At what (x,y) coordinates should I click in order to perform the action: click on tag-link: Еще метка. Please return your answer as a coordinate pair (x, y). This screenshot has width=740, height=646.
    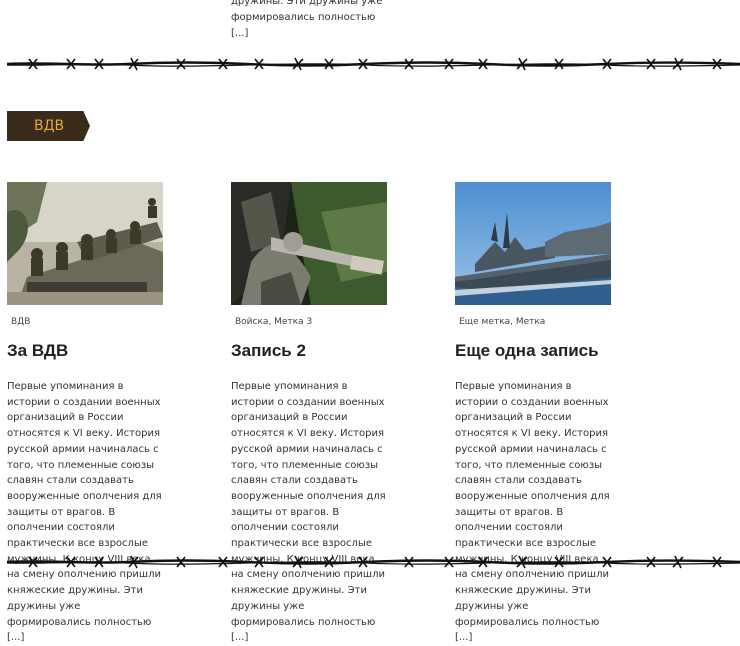
    Looking at the image, I should click on (484, 322).